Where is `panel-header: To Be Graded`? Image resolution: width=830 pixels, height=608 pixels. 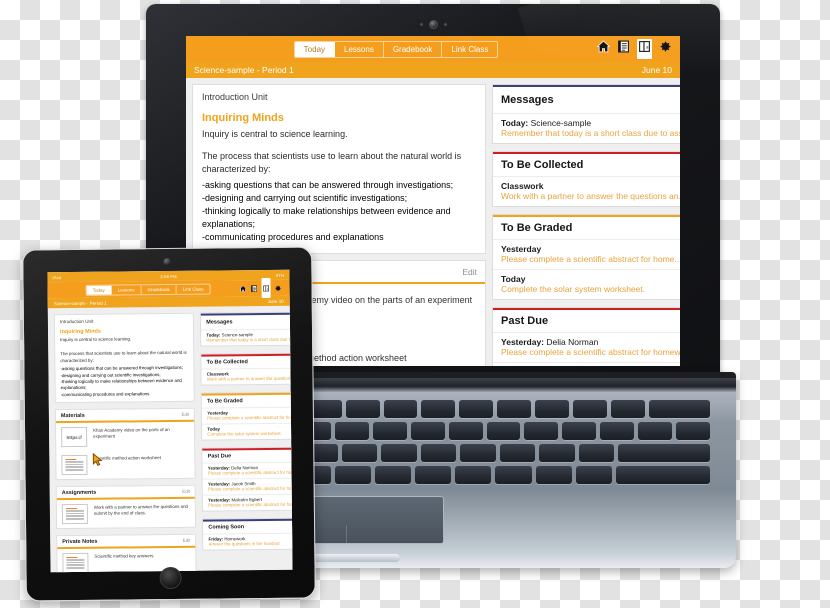 panel-header: To Be Graded is located at coordinates (247, 400).